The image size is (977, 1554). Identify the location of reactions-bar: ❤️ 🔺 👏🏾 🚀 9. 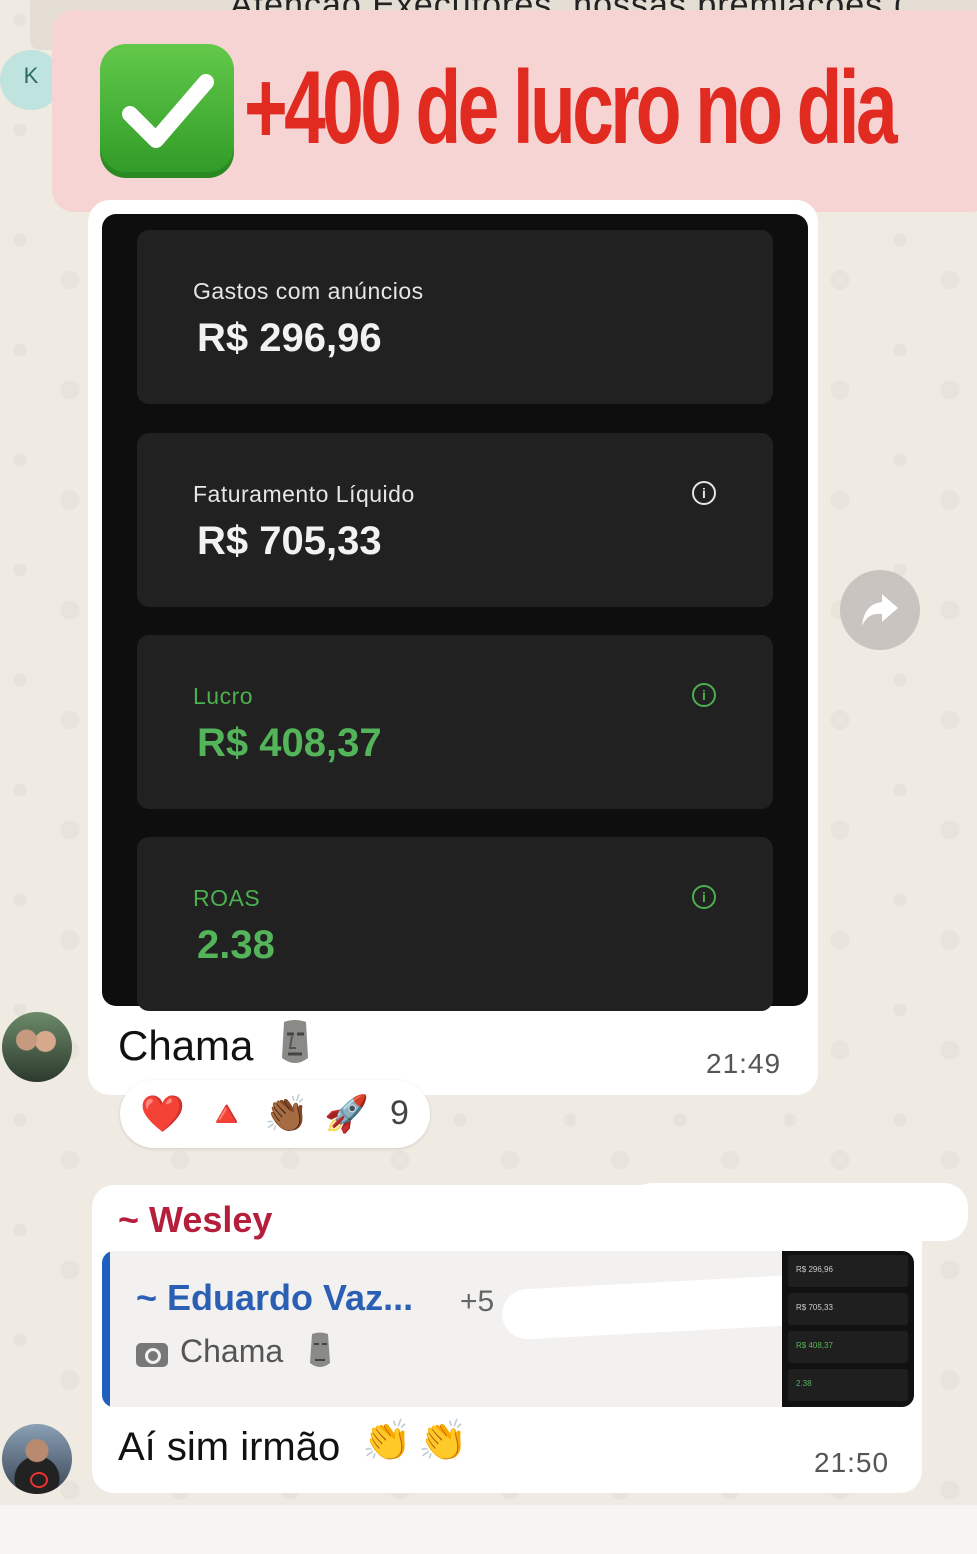
(275, 1114).